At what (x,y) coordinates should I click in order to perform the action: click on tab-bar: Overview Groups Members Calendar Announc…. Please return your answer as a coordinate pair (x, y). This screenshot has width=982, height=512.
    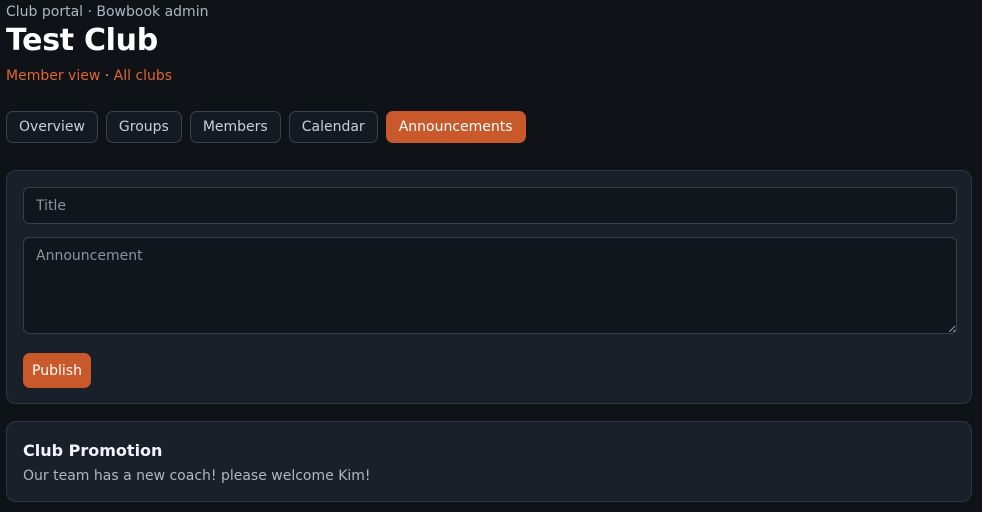
    Looking at the image, I should click on (266, 127).